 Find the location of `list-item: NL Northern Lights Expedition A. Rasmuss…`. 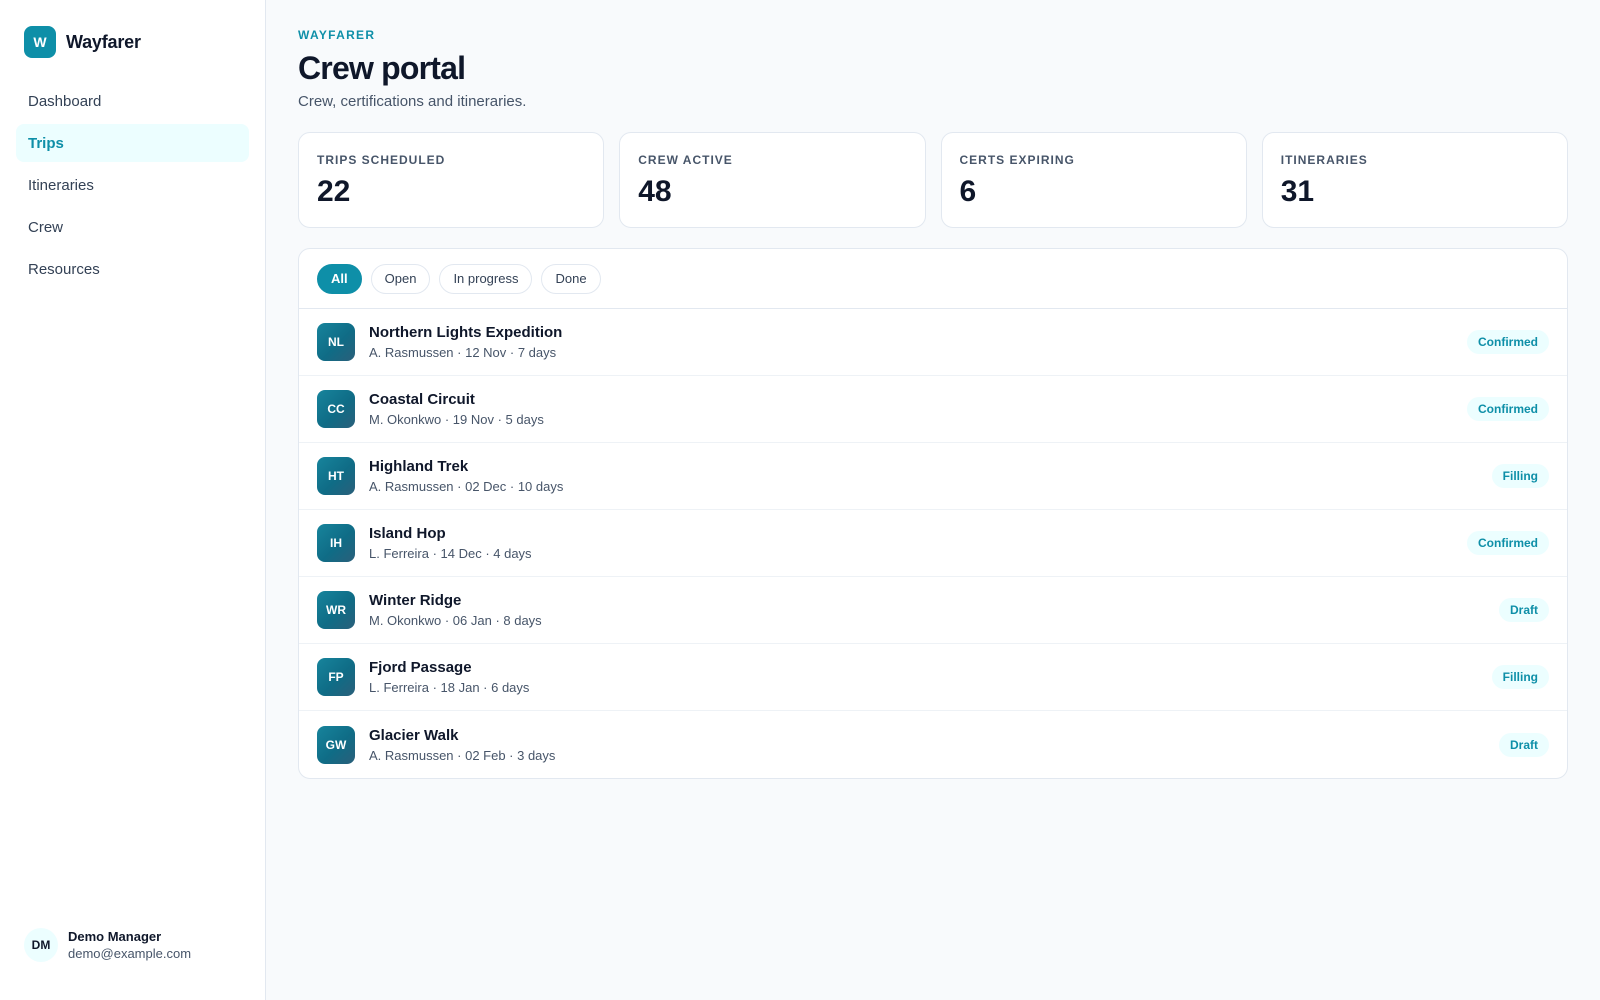

list-item: NL Northern Lights Expedition A. Rasmuss… is located at coordinates (933, 342).